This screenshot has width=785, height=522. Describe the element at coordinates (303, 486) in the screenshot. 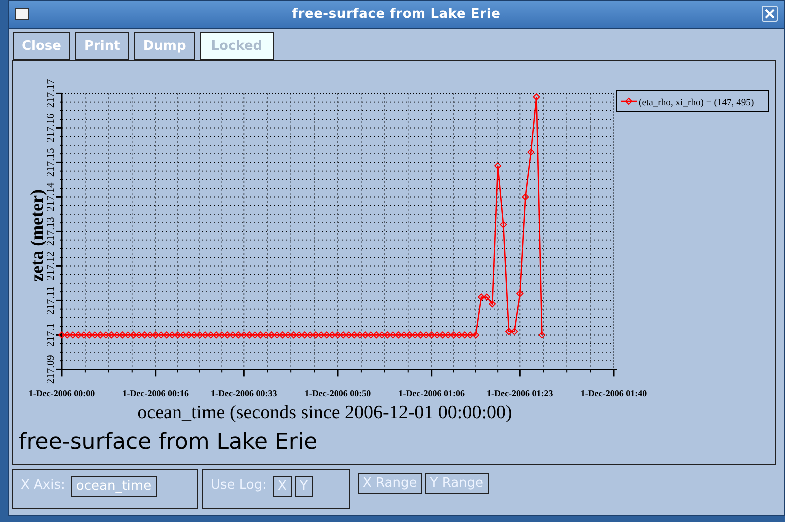

I see `log-axis-button: Y` at that location.